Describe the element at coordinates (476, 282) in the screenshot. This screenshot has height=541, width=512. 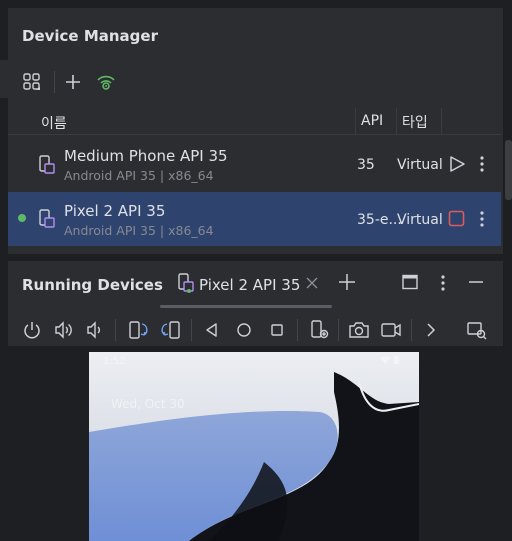
I see `minimize-icon` at that location.